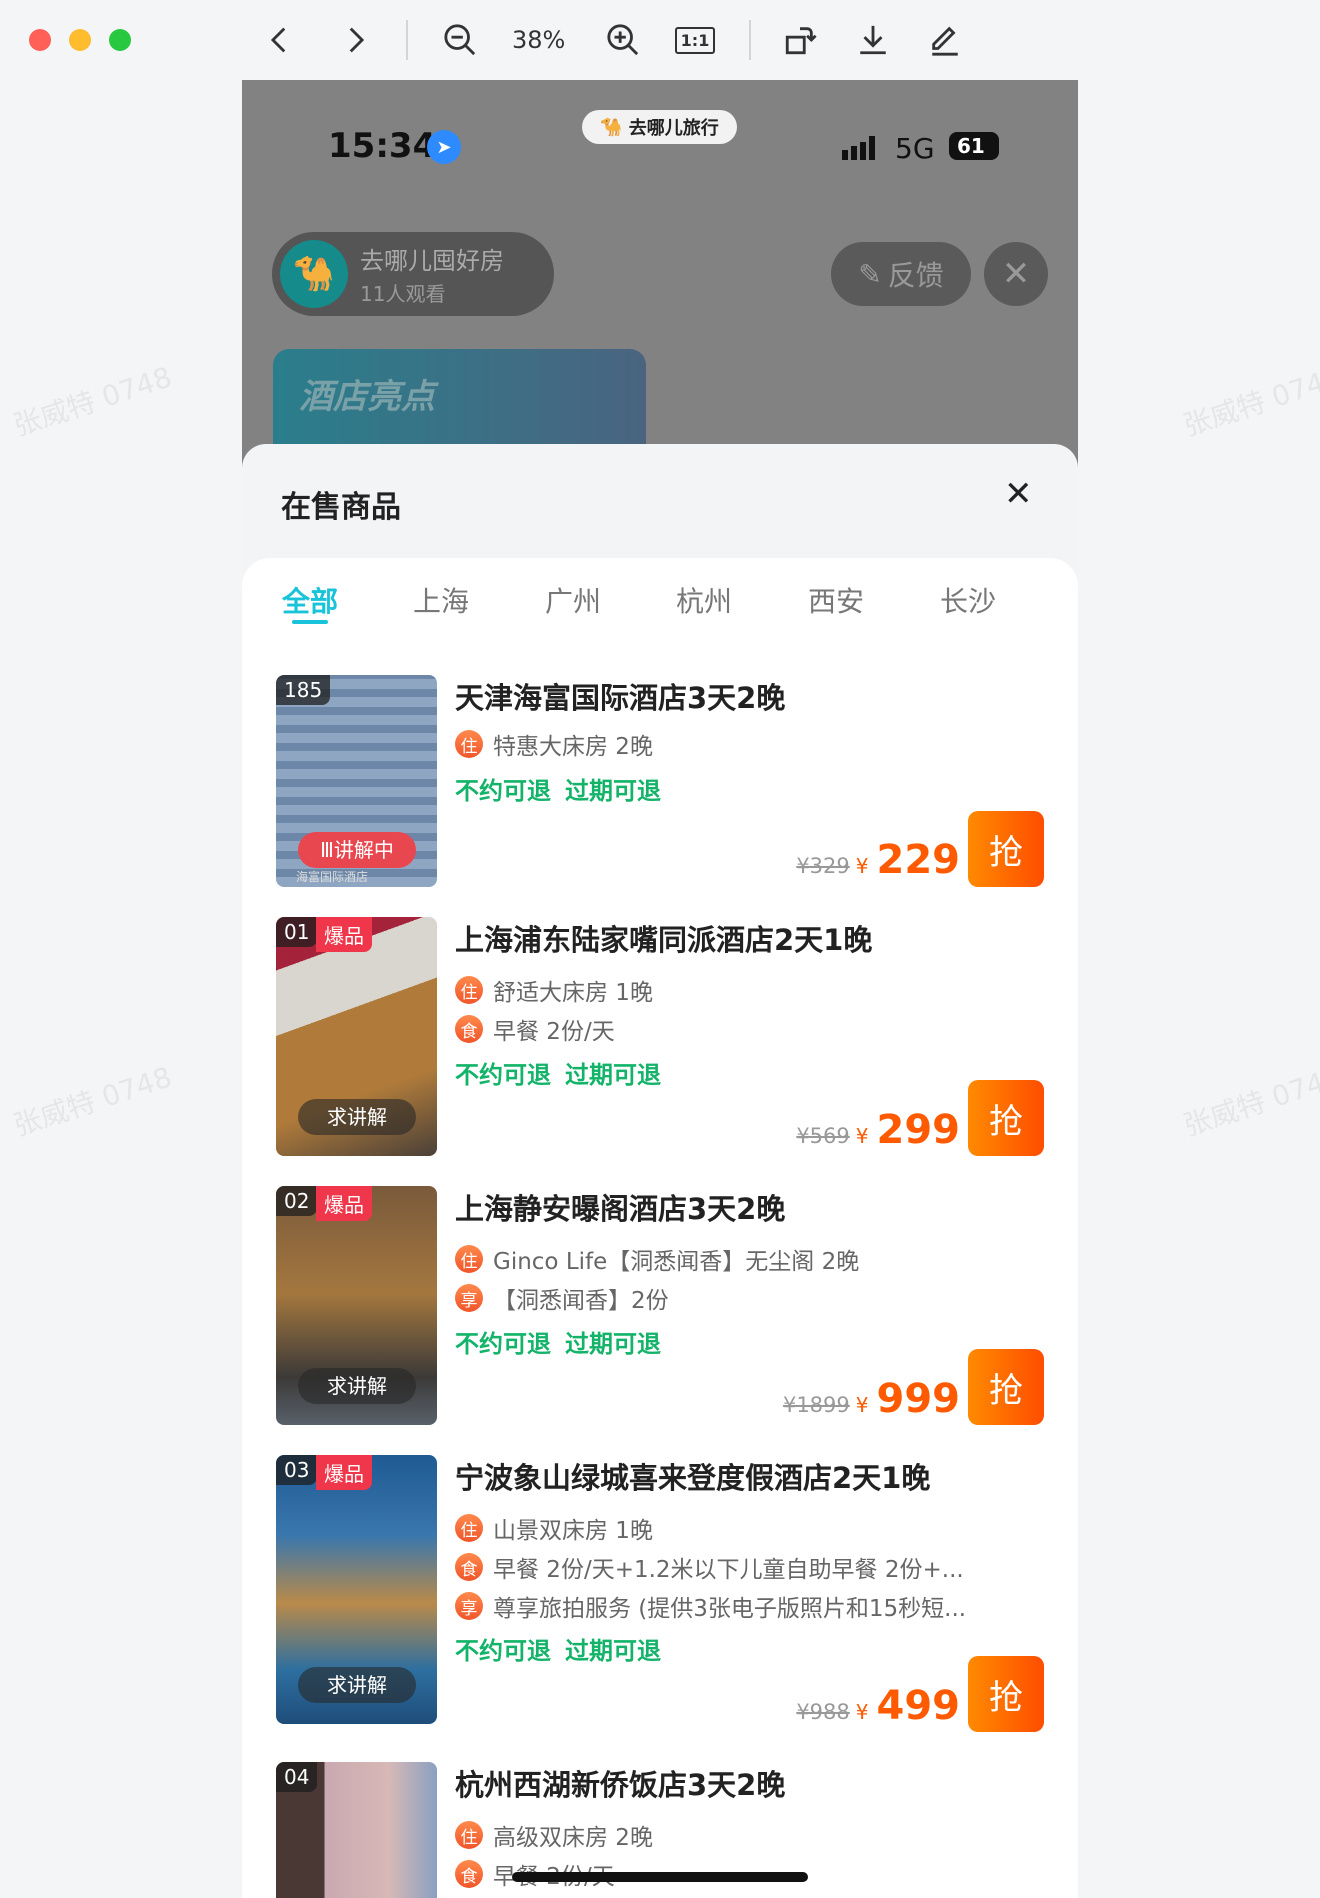  I want to click on close-sheet-button: ✕, so click(1018, 494).